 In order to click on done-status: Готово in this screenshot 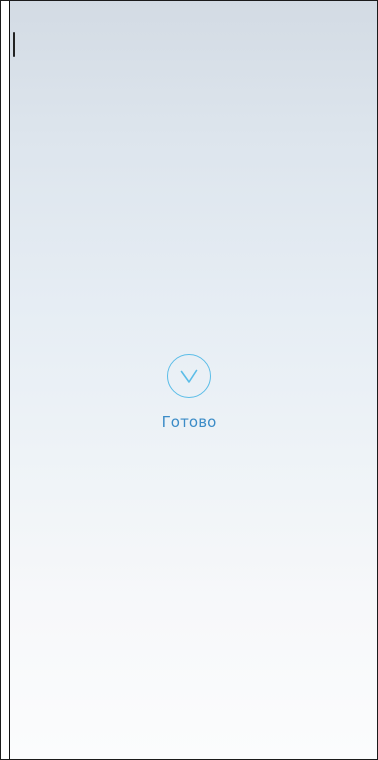, I will do `click(189, 392)`.